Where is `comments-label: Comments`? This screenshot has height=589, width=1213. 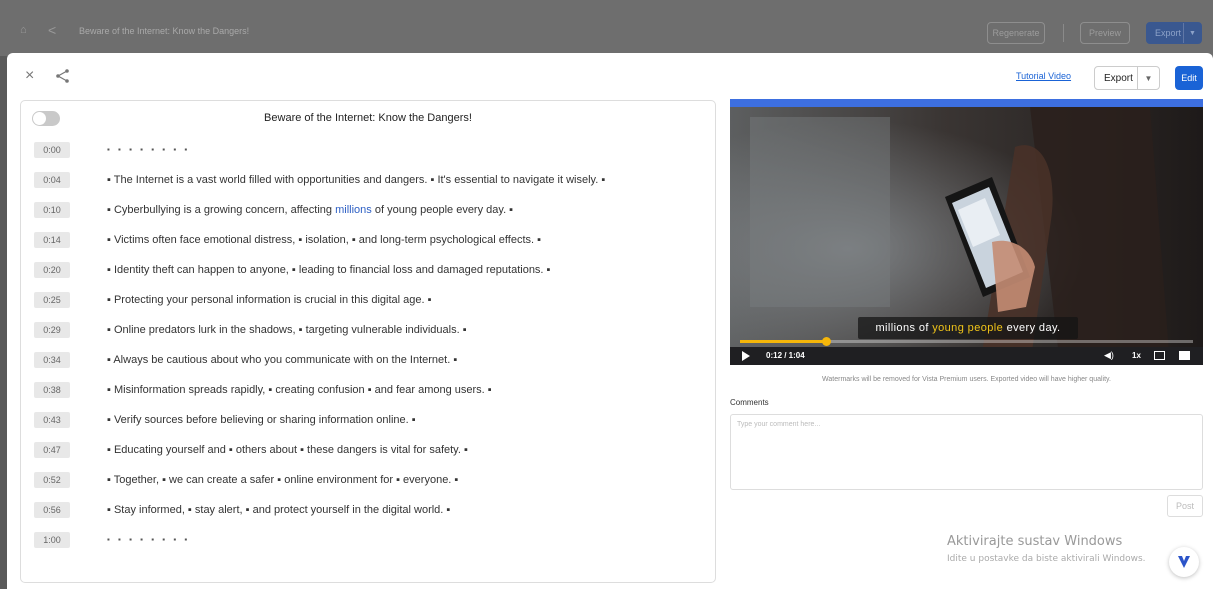
comments-label: Comments is located at coordinates (749, 402).